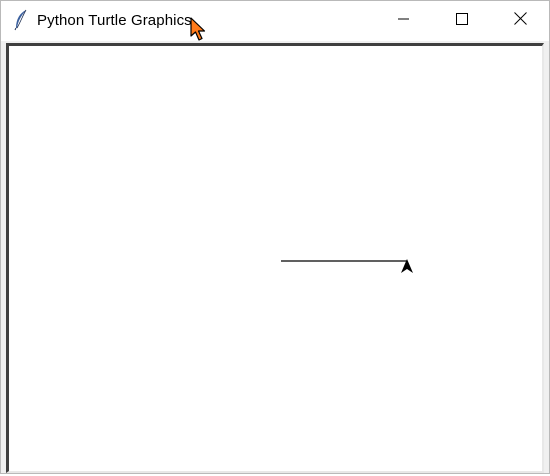 The image size is (550, 476). I want to click on maximize-icon, so click(462, 21).